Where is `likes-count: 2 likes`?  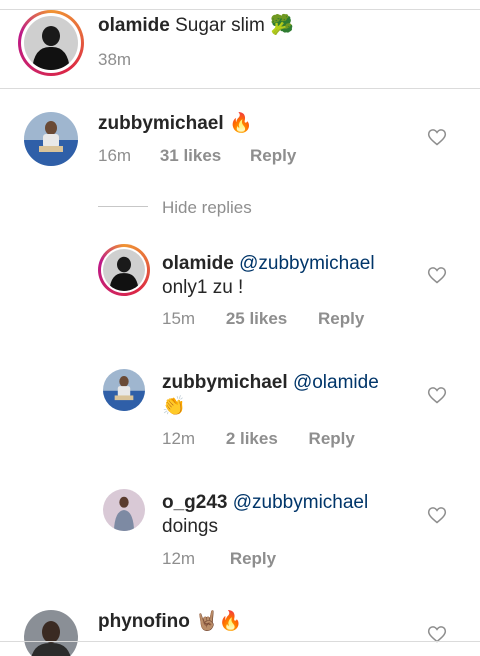
likes-count: 2 likes is located at coordinates (252, 438).